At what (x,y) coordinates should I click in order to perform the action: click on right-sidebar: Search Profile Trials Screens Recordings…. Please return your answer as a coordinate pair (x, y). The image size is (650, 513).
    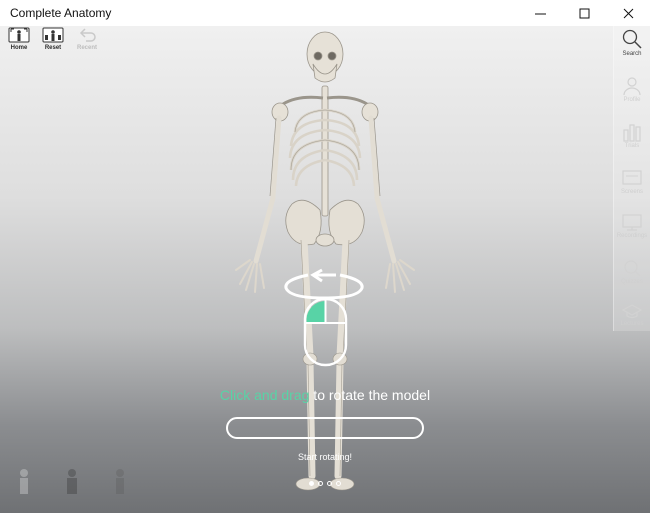
    Looking at the image, I should click on (631, 178).